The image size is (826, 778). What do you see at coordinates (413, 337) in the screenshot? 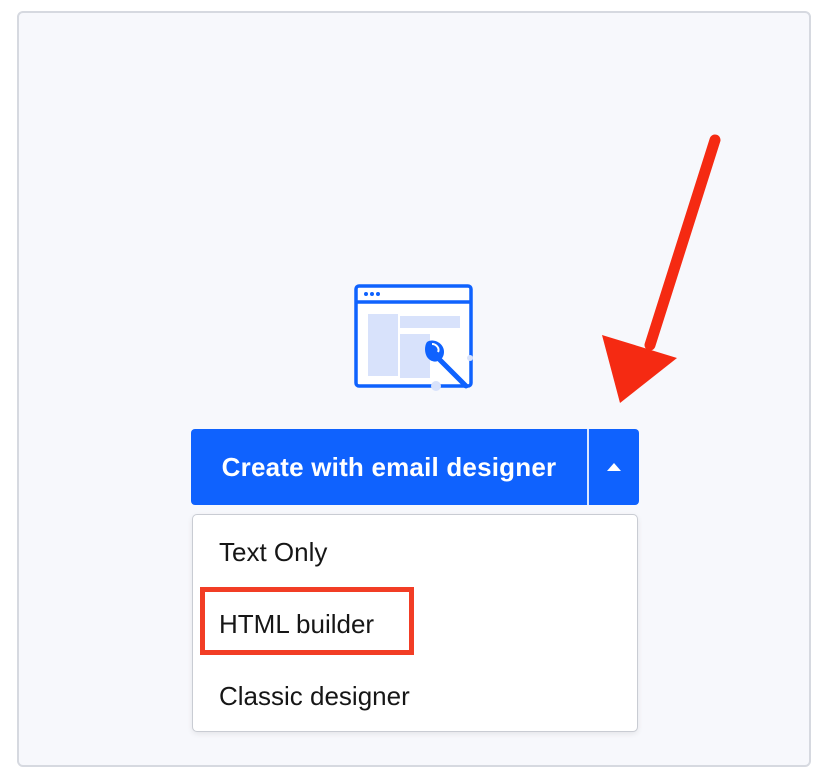
I see `email-designer-illustration-icon` at bounding box center [413, 337].